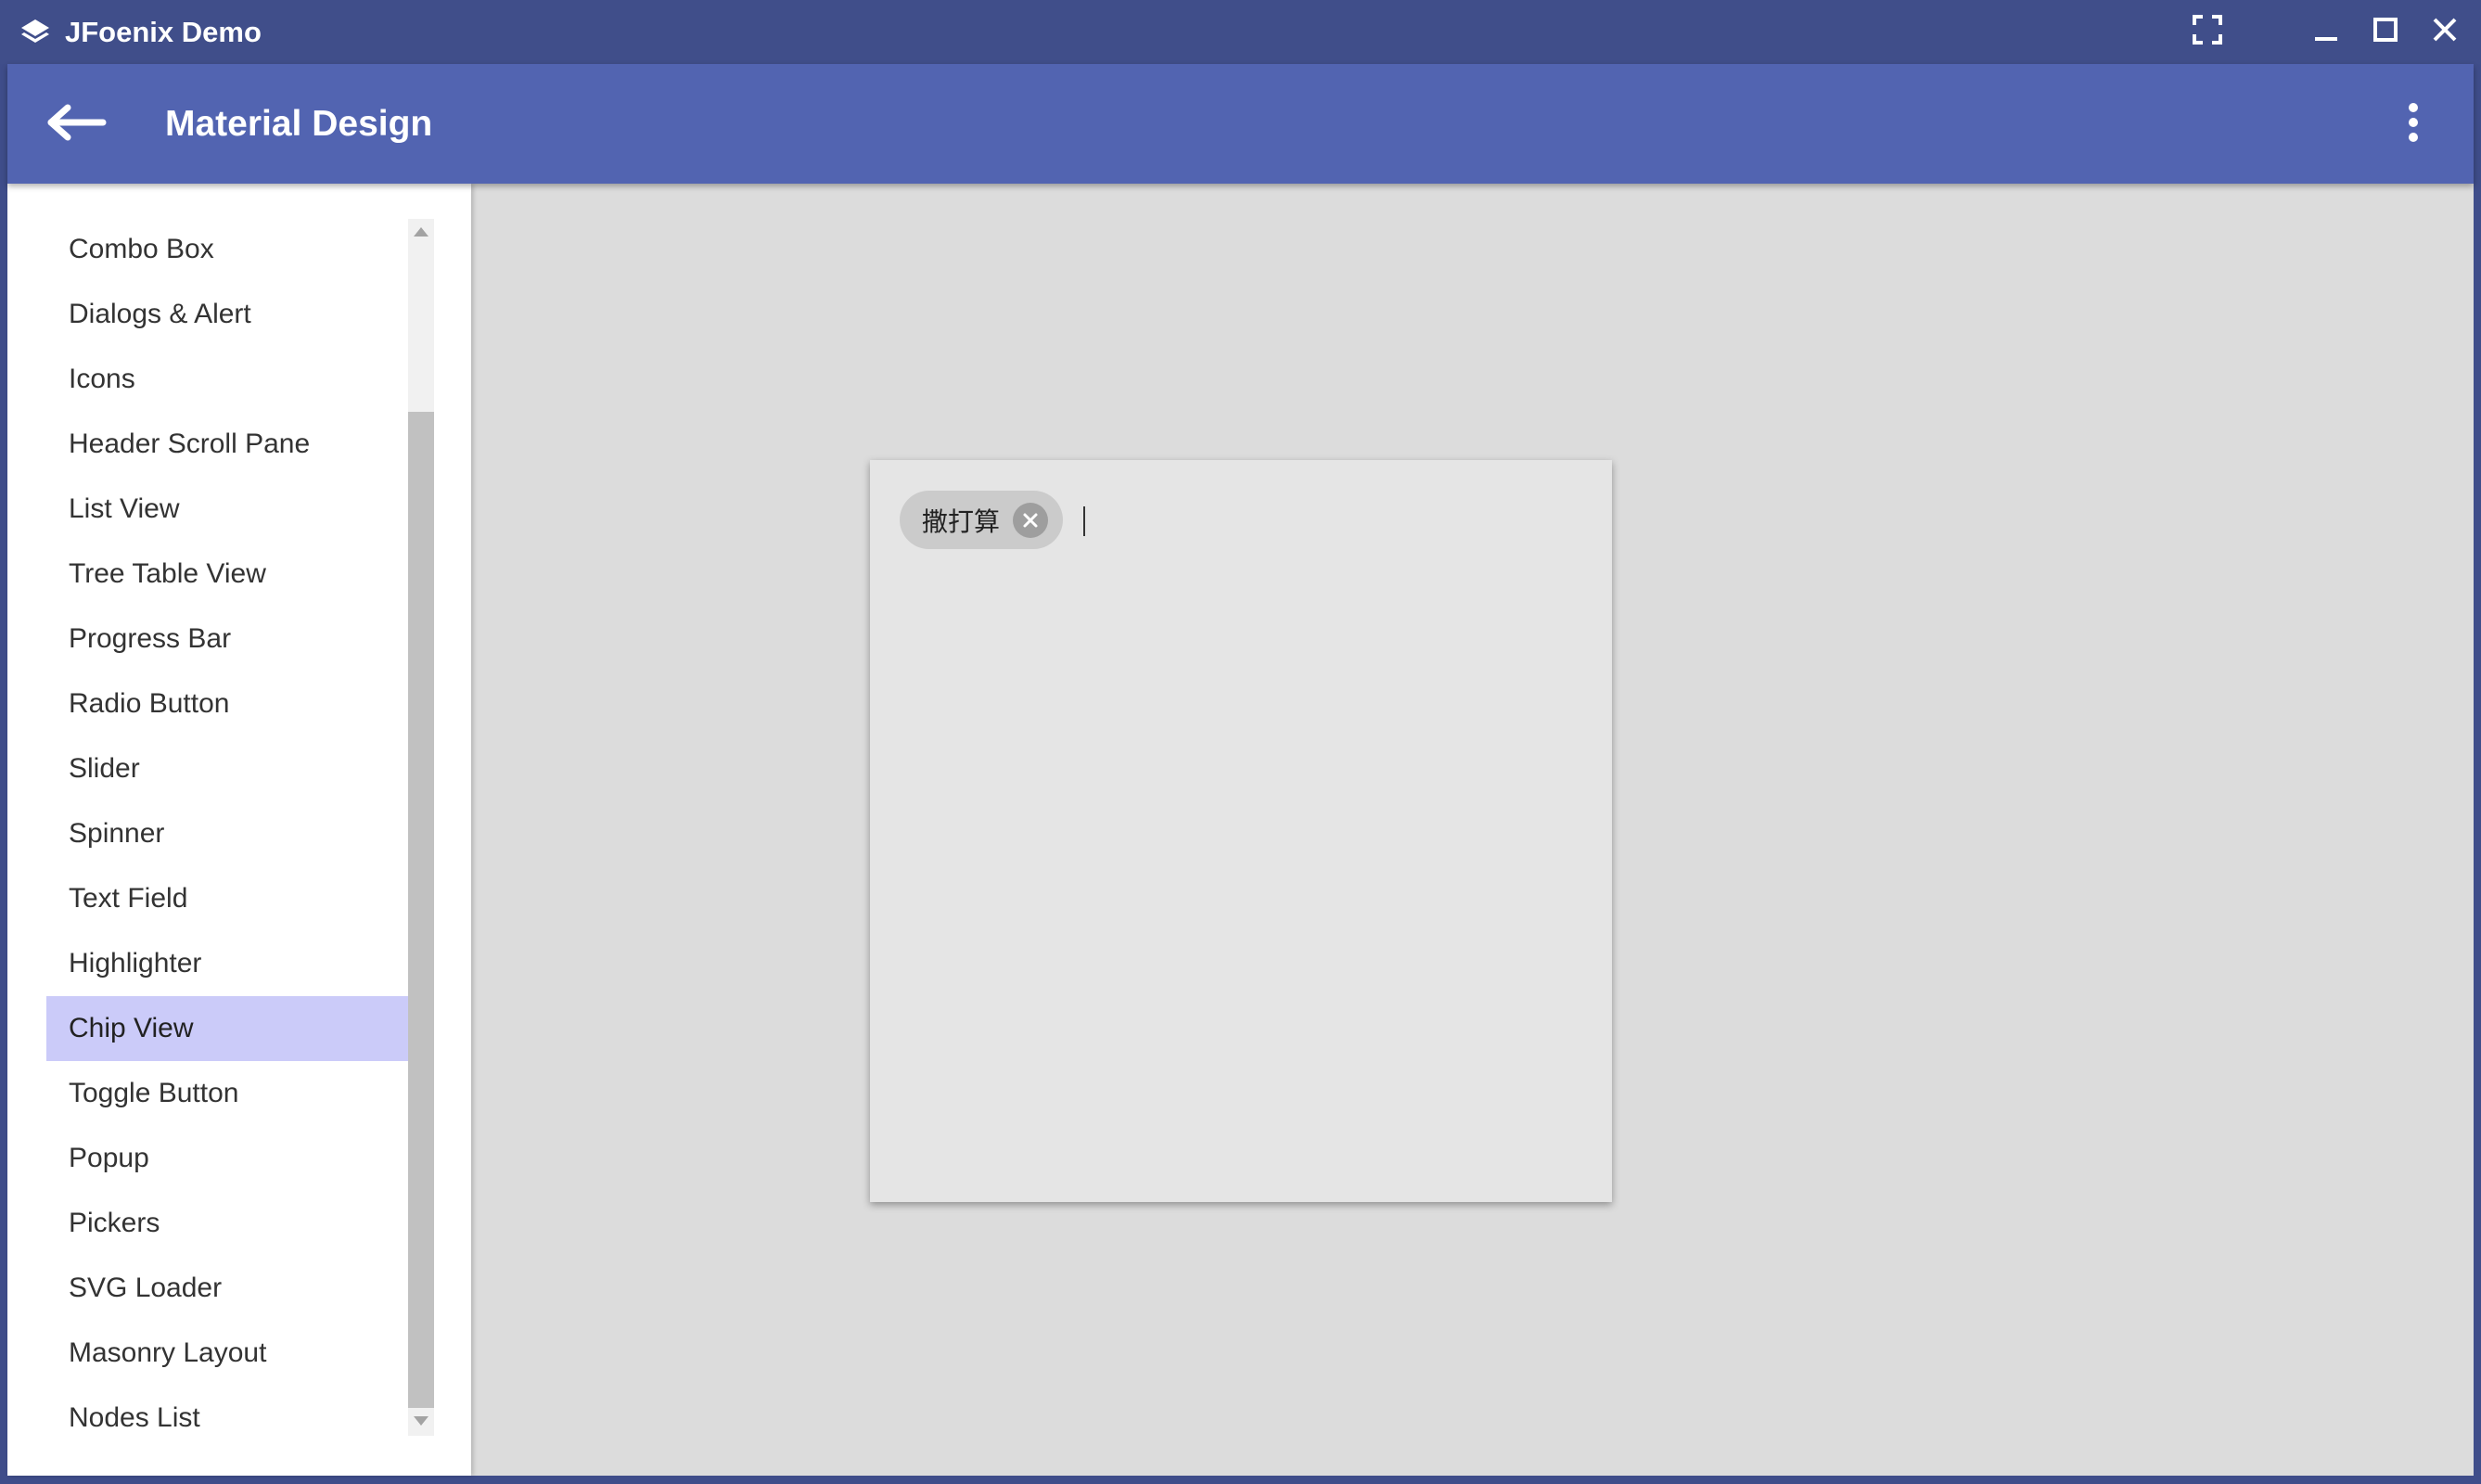 Image resolution: width=2481 pixels, height=1484 pixels. Describe the element at coordinates (231, 1353) in the screenshot. I see `sidebar-item-masonry-layout: Masonry Layout` at that location.